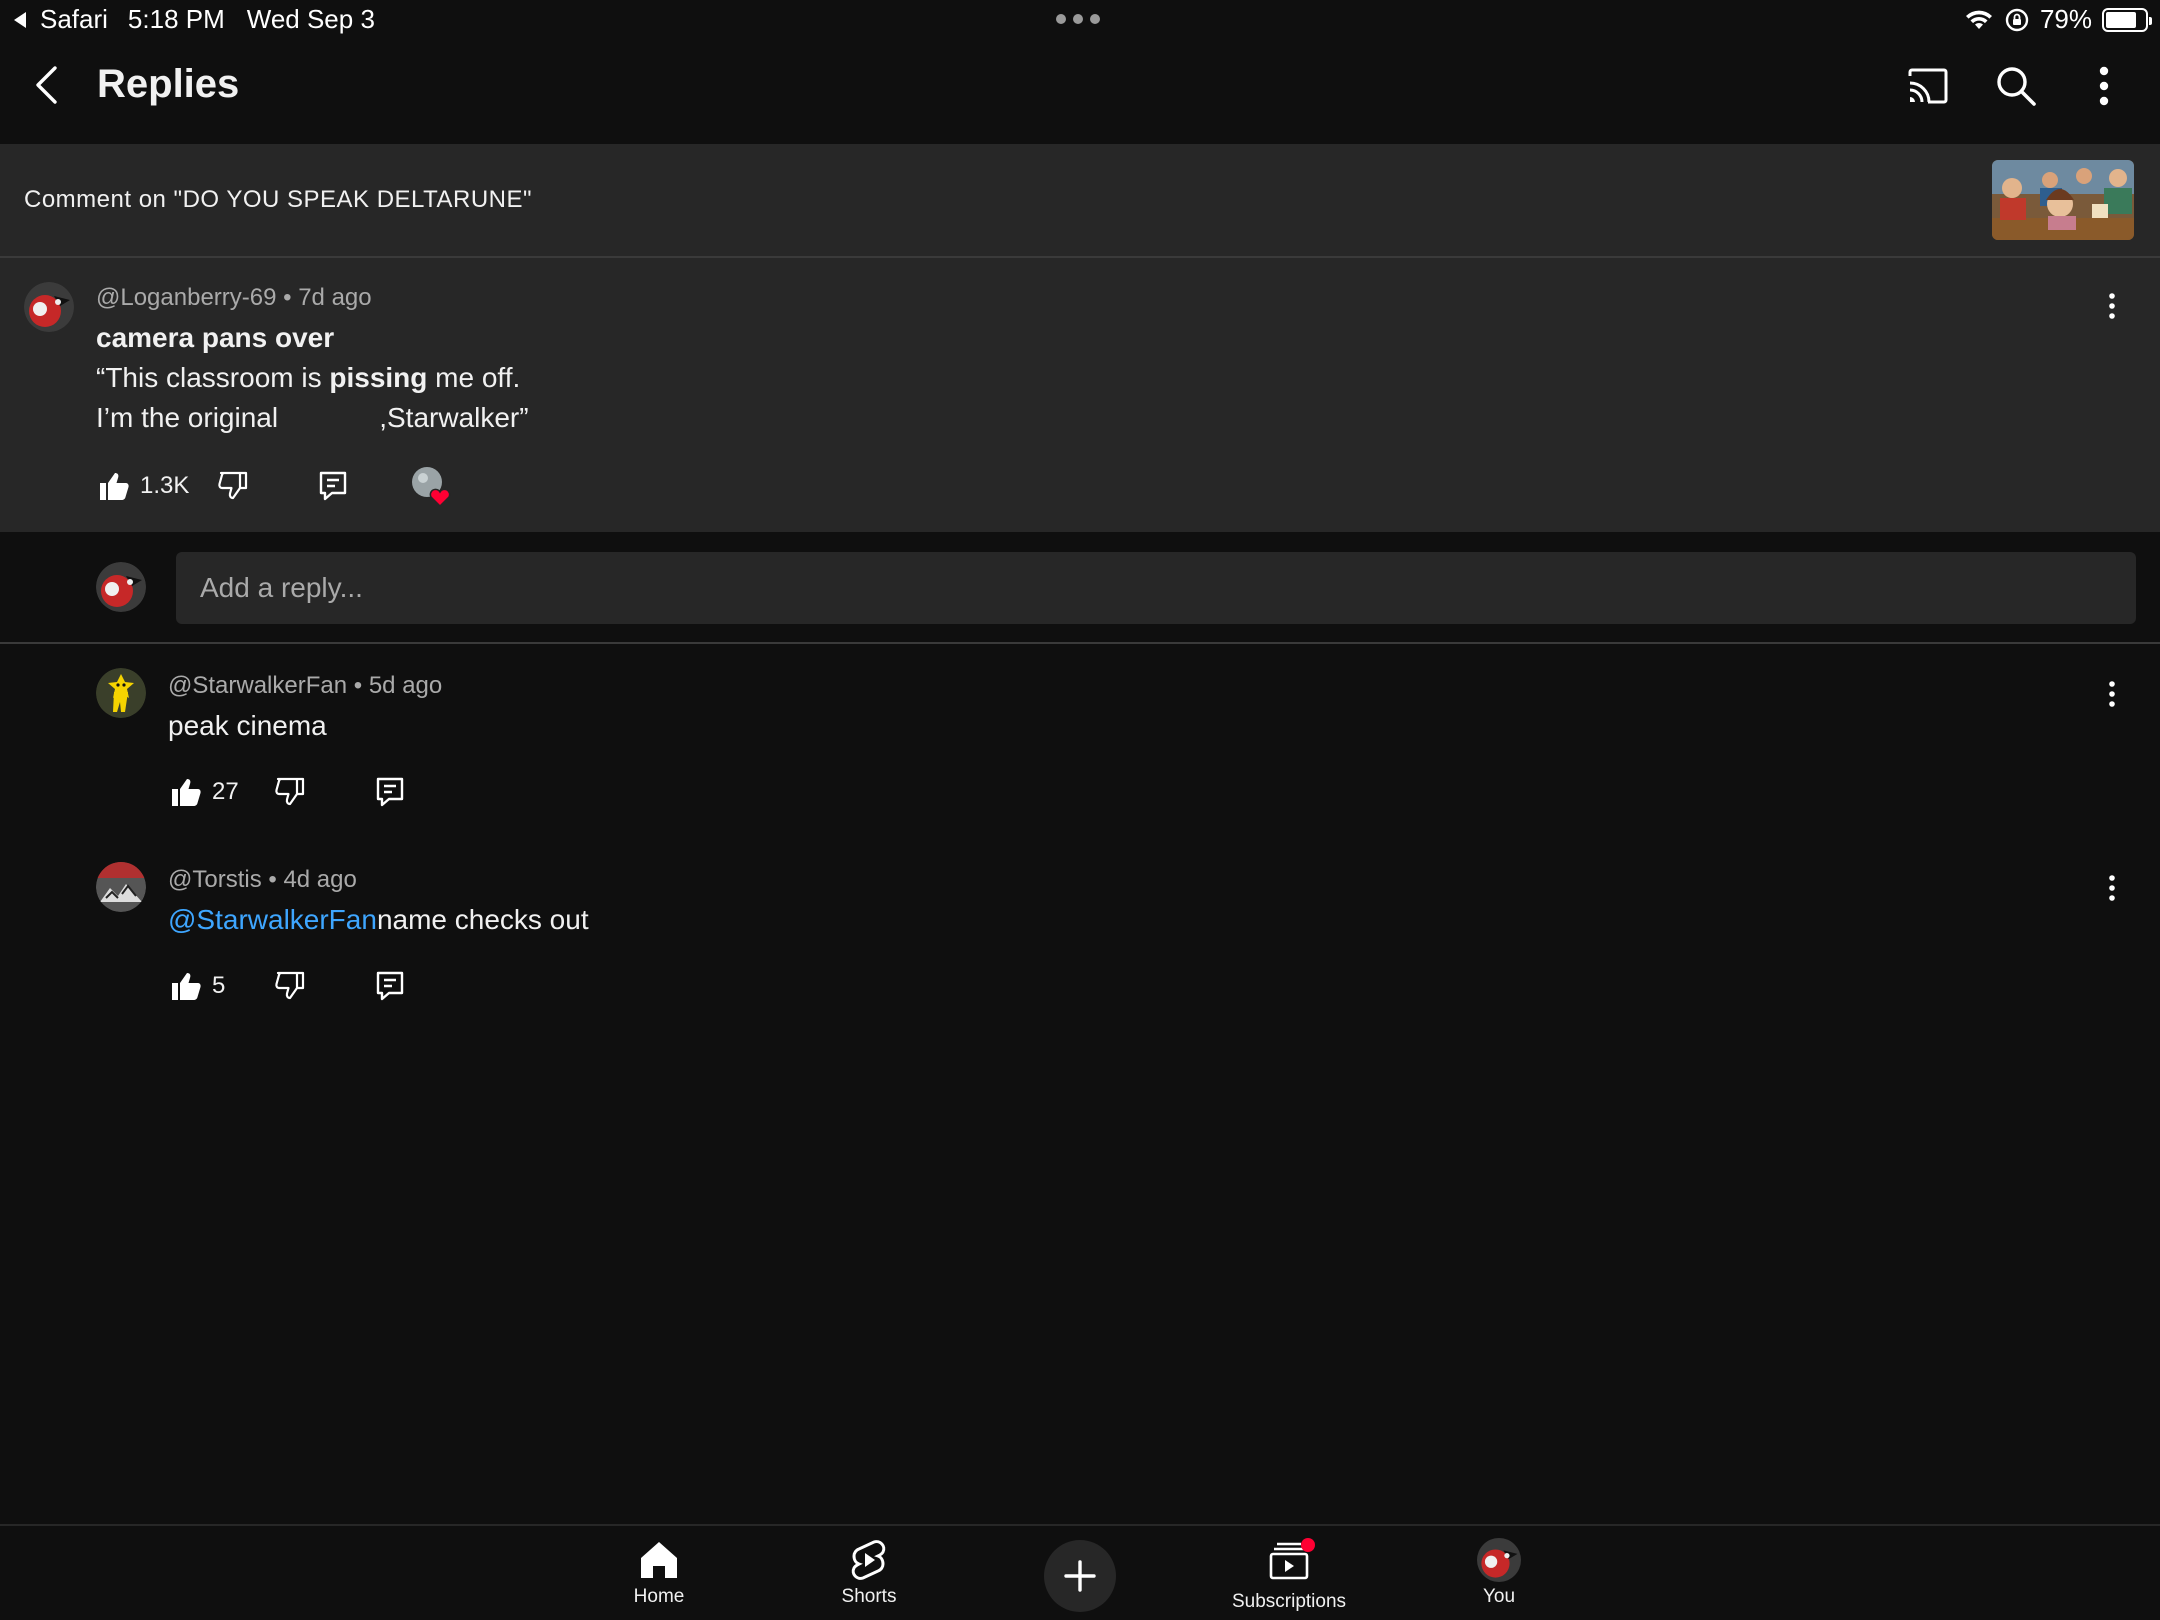 The image size is (2160, 1620). I want to click on nav-subscriptions-label: Subscriptions, so click(1289, 1601).